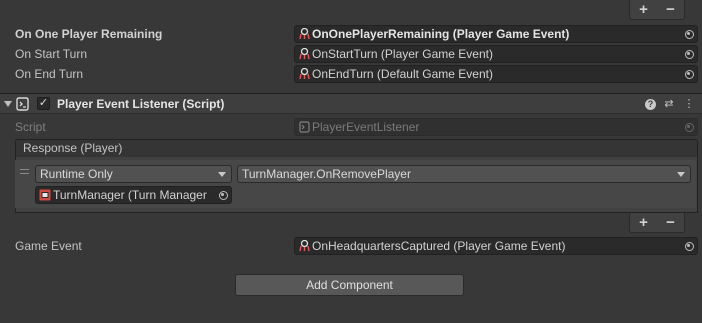 Image resolution: width=702 pixels, height=323 pixels. Describe the element at coordinates (441, 34) in the screenshot. I see `field-value: OnOnePlayerRemaining (Player Game Event)` at that location.